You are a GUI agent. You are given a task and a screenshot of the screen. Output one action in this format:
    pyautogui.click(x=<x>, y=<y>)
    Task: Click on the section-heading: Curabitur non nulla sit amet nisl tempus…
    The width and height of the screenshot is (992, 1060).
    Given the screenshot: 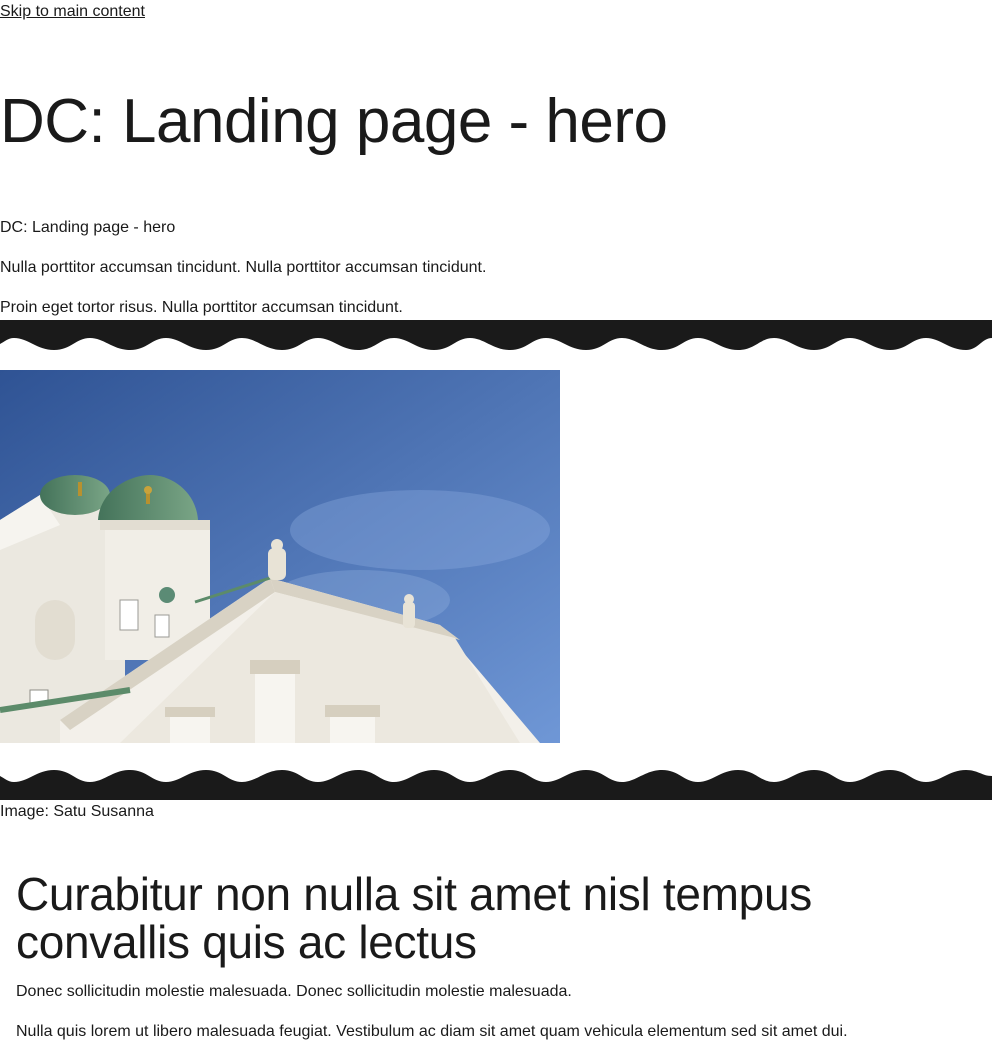 What is the action you would take?
    pyautogui.click(x=414, y=918)
    